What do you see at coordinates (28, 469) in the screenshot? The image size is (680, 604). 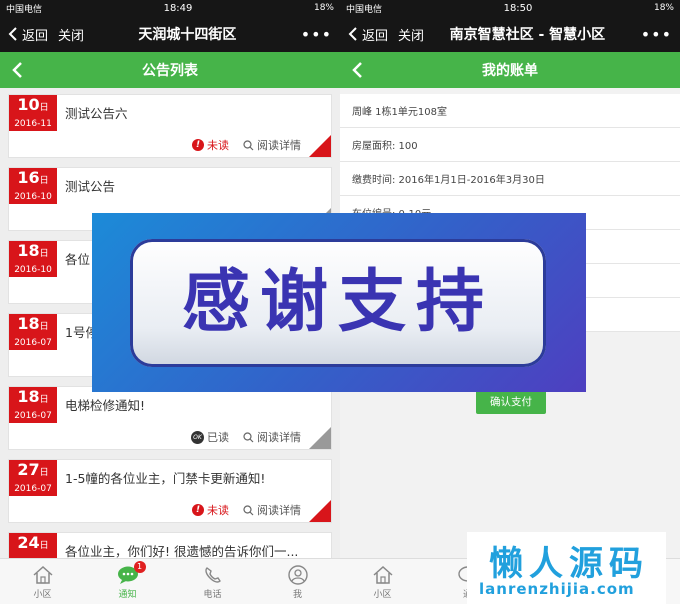 I see `date-day: 27` at bounding box center [28, 469].